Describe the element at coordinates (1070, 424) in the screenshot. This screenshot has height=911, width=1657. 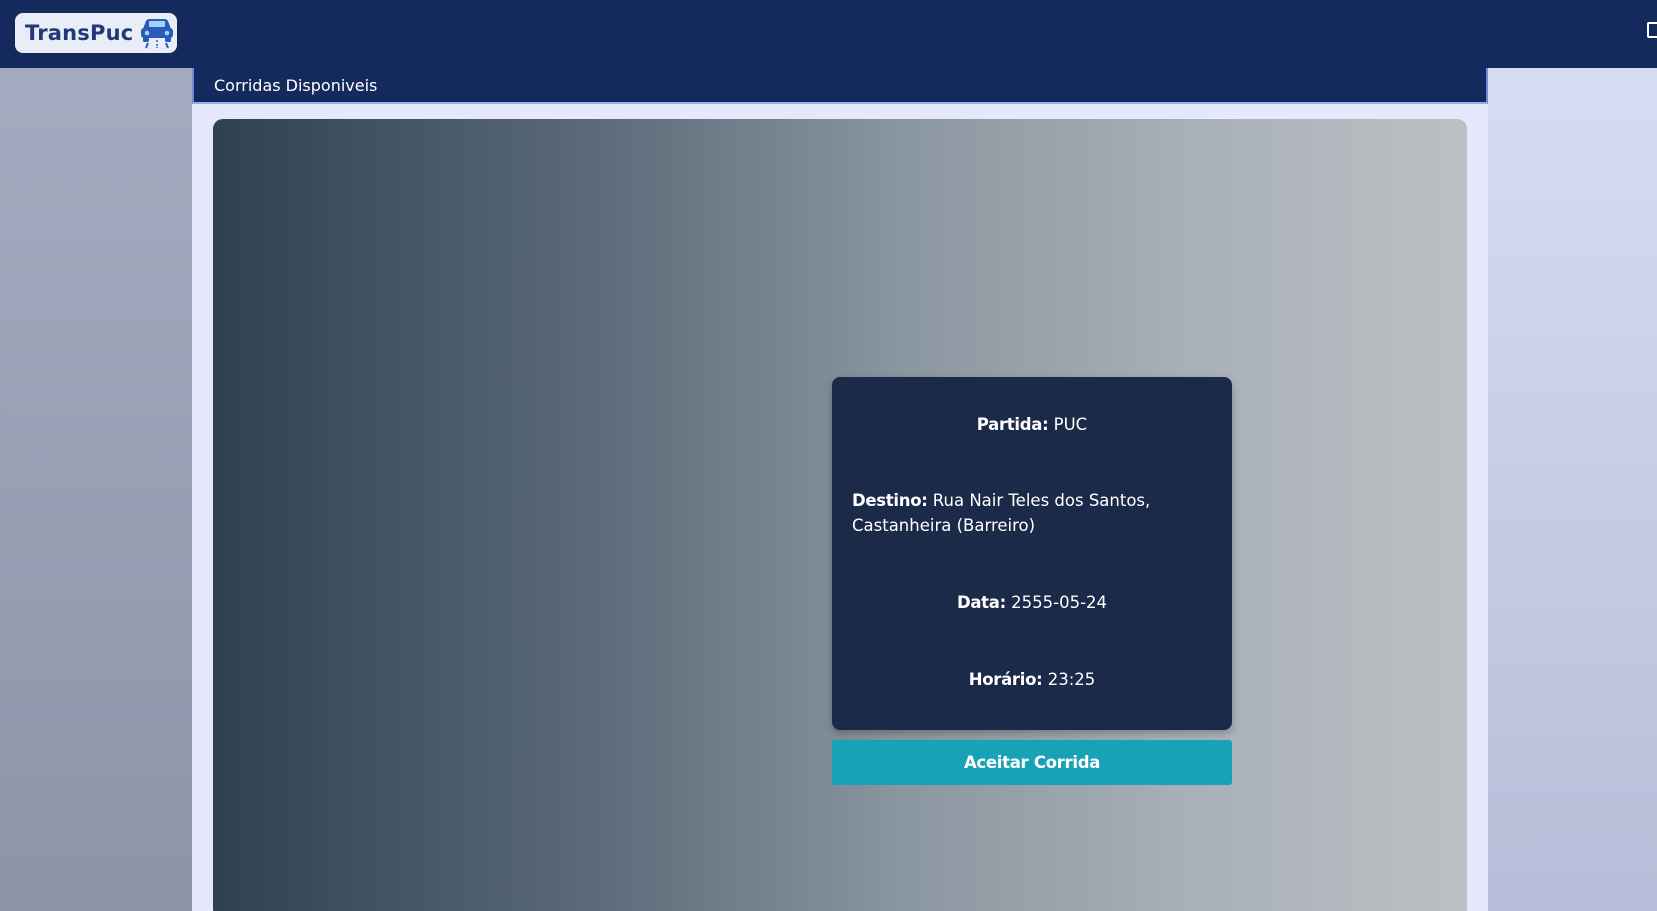
I see `partida-value: PUC` at that location.